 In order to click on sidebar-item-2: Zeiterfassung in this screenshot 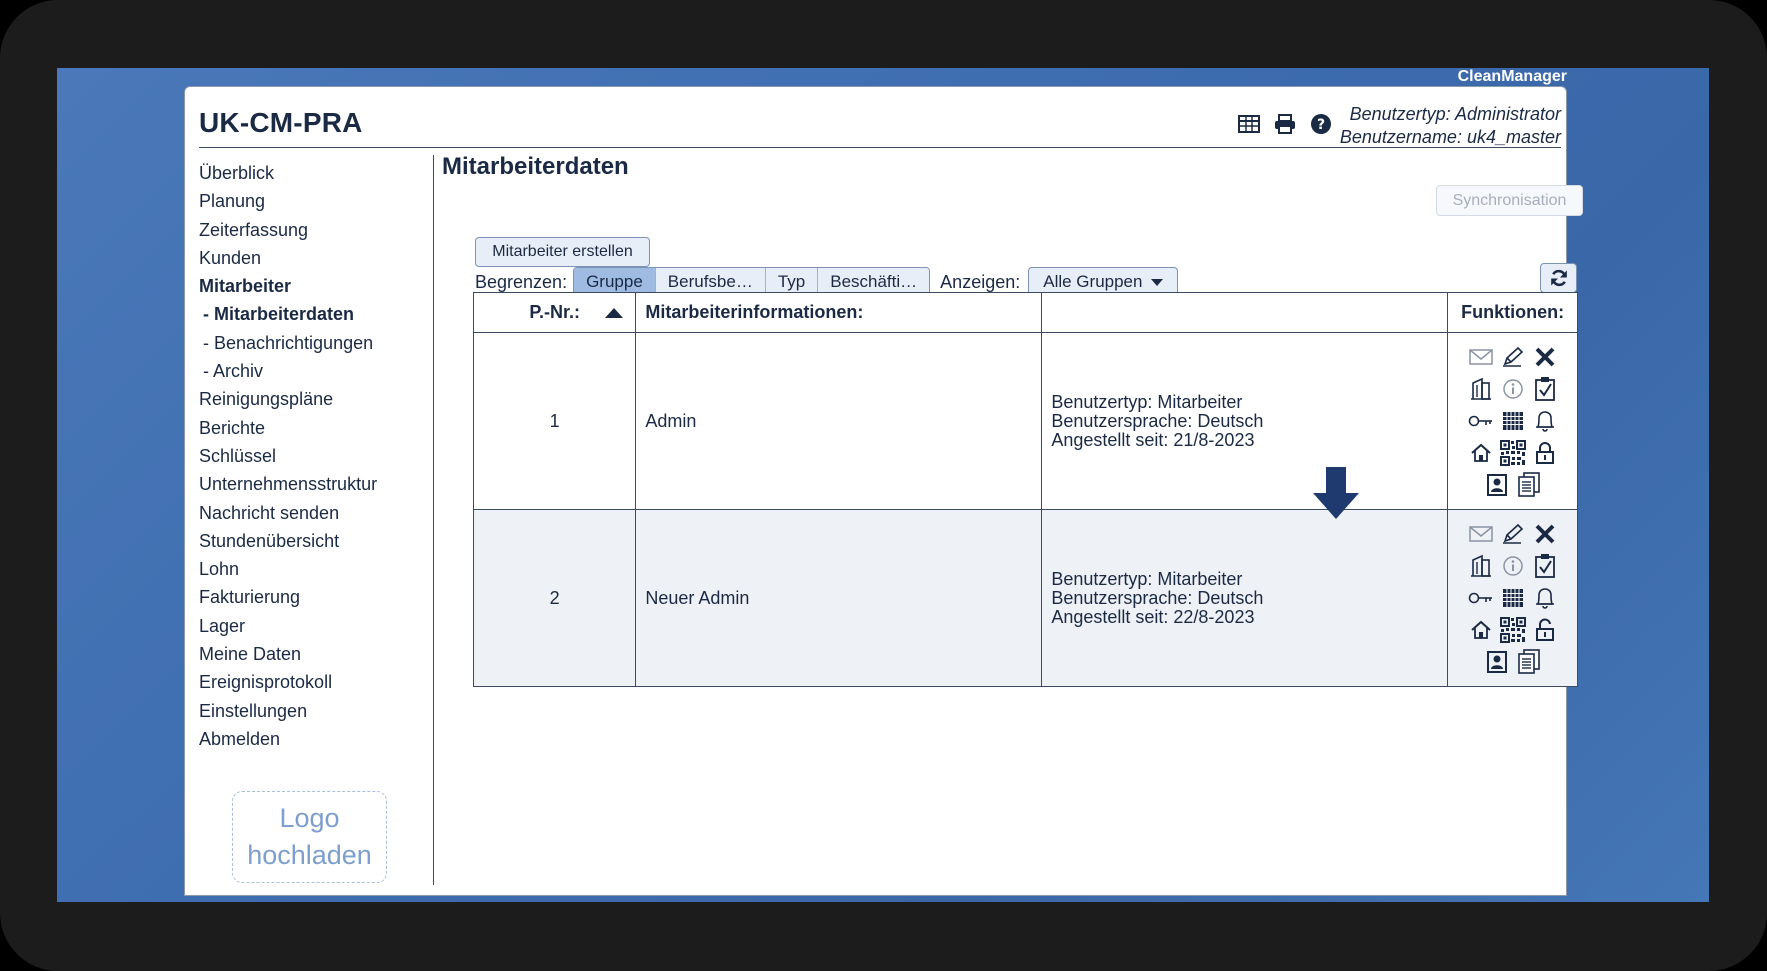, I will do `click(314, 230)`.